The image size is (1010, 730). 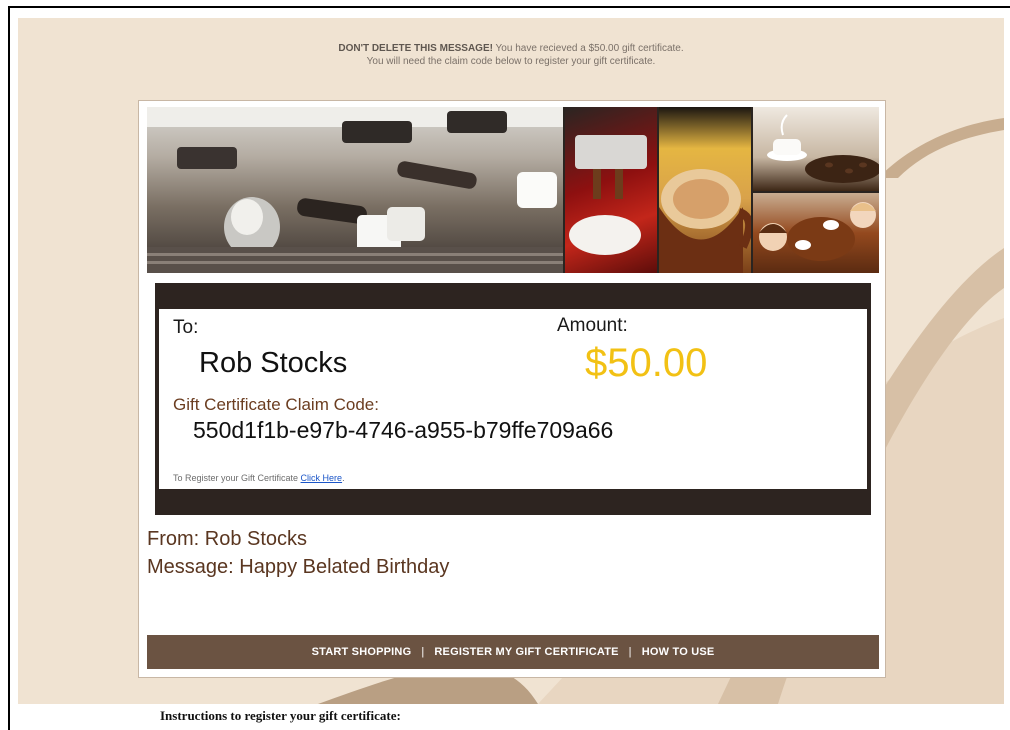 What do you see at coordinates (592, 325) in the screenshot?
I see `amount-label: Amount:` at bounding box center [592, 325].